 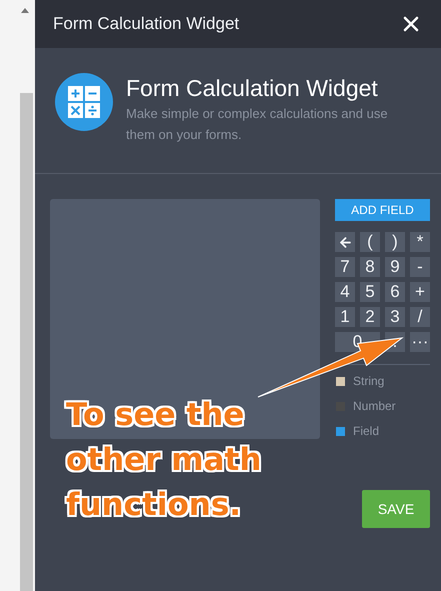 What do you see at coordinates (420, 292) in the screenshot?
I see `calculator-key: +` at bounding box center [420, 292].